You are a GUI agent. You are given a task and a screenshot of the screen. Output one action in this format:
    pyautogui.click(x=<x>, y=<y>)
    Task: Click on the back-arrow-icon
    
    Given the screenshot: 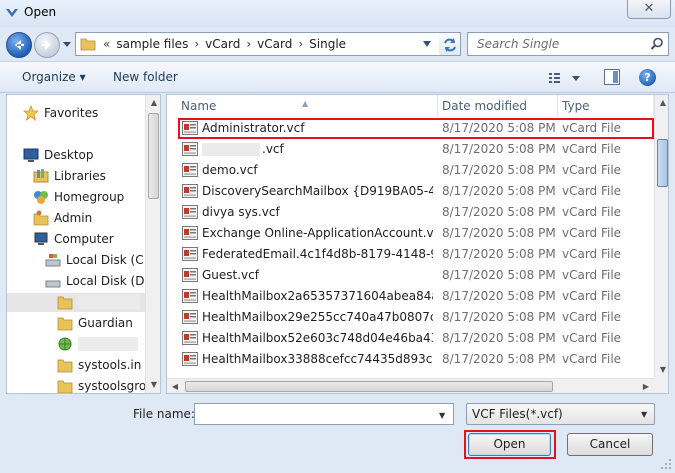 What is the action you would take?
    pyautogui.click(x=19, y=45)
    